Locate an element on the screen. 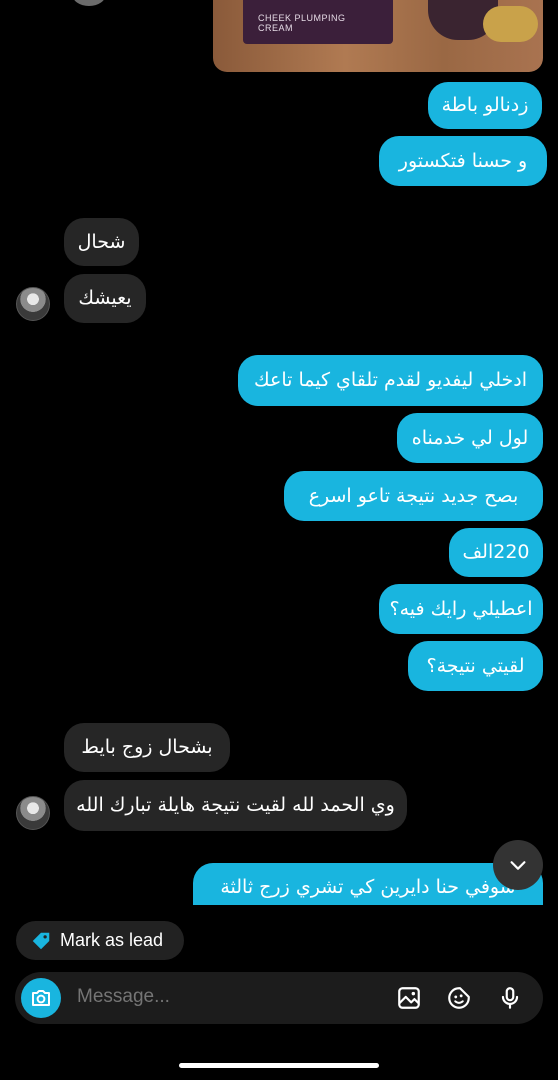 This screenshot has height=1080, width=558. message-bubble-incoming: يعيشك is located at coordinates (105, 298).